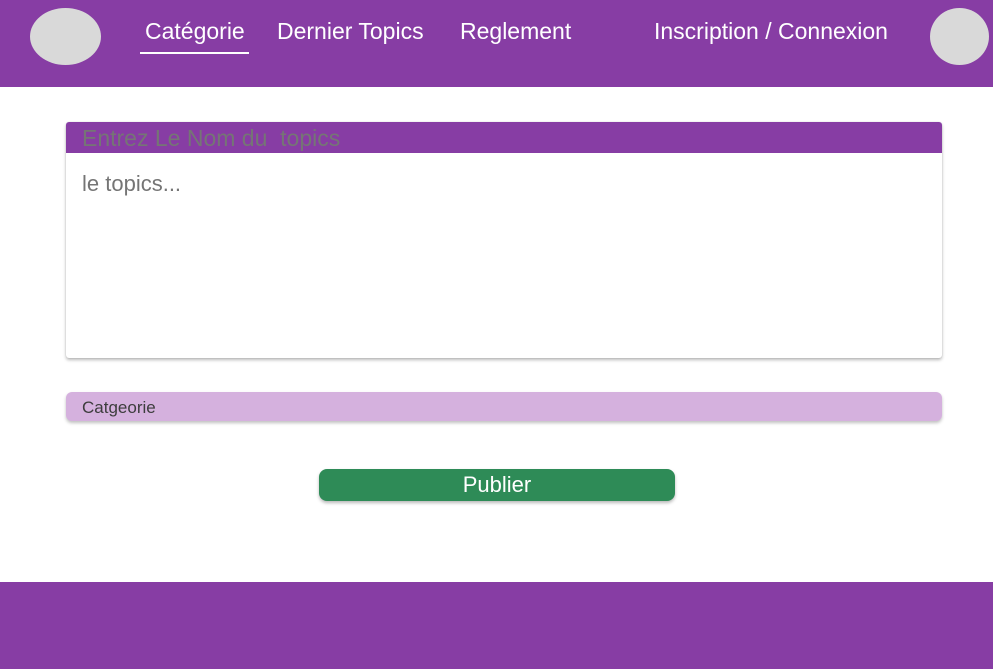  I want to click on nav-link-categorie: Catégorie, so click(194, 35).